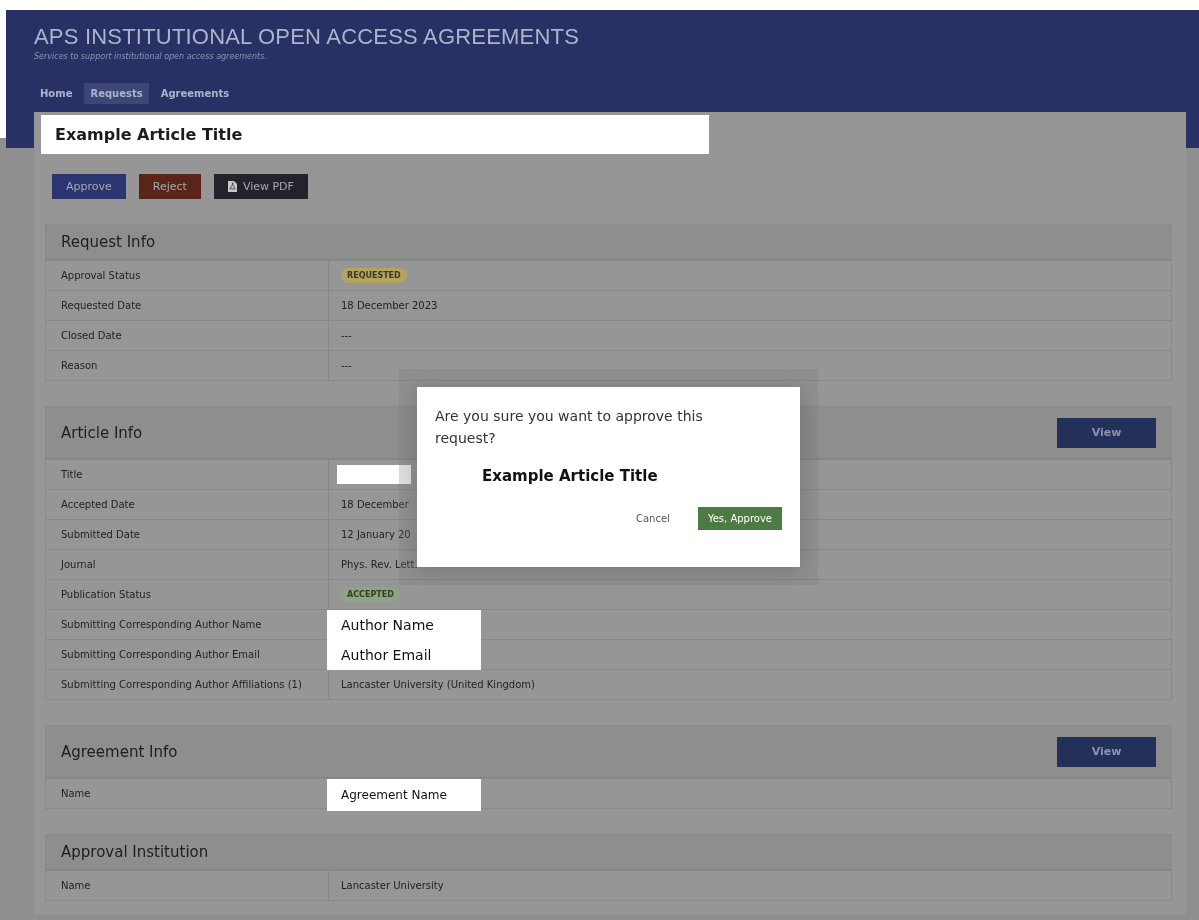 The height and width of the screenshot is (920, 1199). I want to click on field-label: Name, so click(187, 885).